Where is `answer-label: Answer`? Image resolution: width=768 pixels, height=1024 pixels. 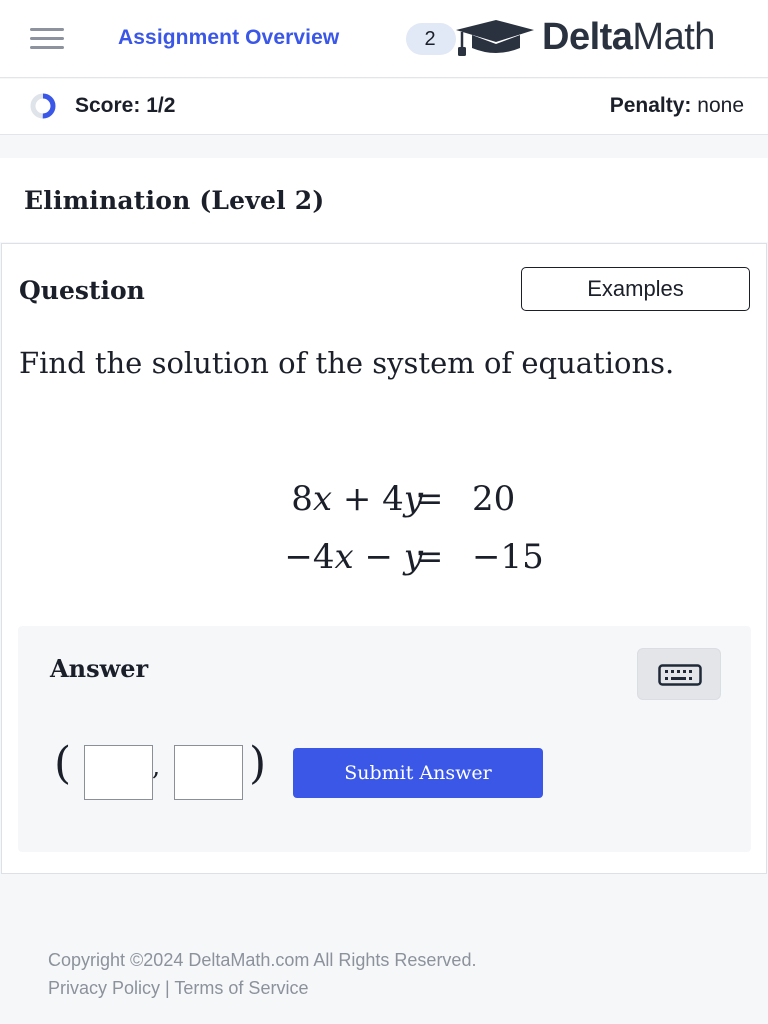 answer-label: Answer is located at coordinates (99, 668).